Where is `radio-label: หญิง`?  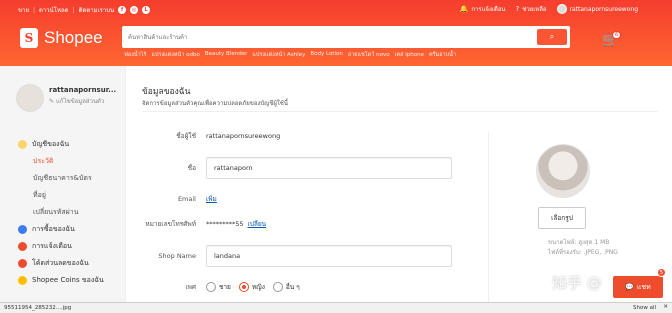
radio-label: หญิง is located at coordinates (258, 287).